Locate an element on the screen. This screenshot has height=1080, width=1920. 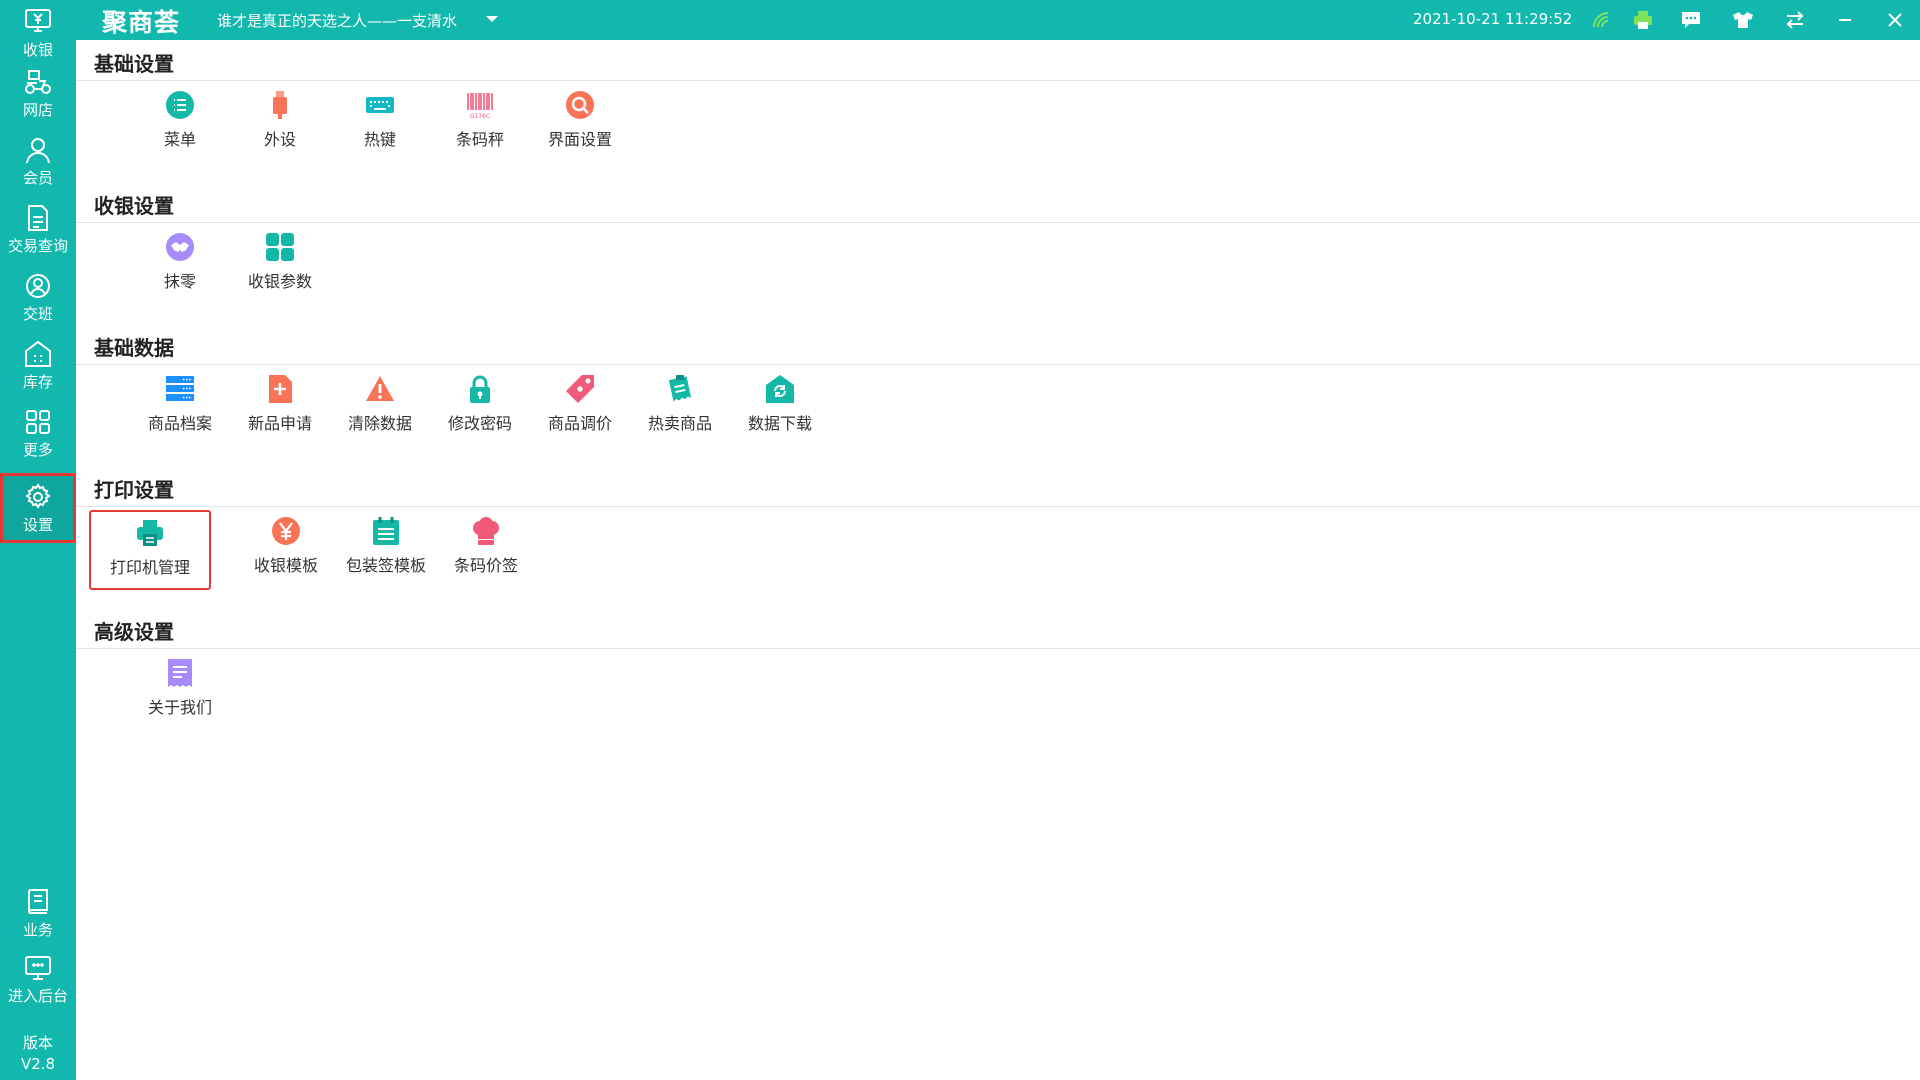
tile-data-download: 数据下载 is located at coordinates (780, 404).